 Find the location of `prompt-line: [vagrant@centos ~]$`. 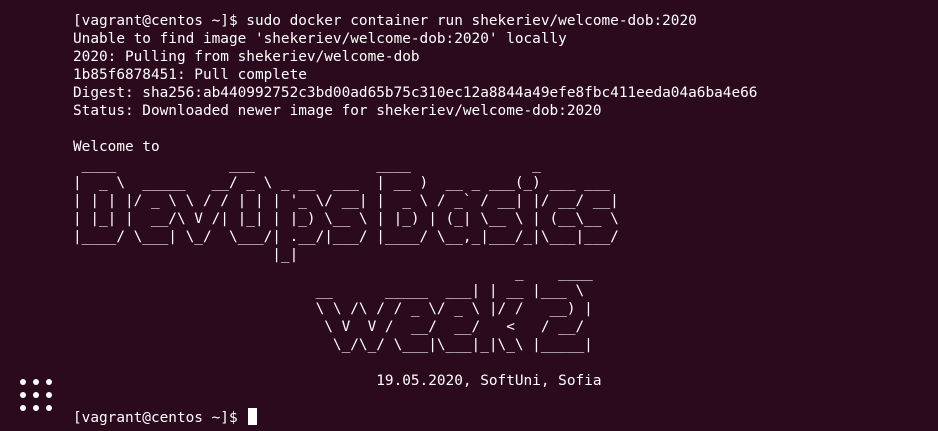

prompt-line: [vagrant@centos ~]$ is located at coordinates (505, 417).